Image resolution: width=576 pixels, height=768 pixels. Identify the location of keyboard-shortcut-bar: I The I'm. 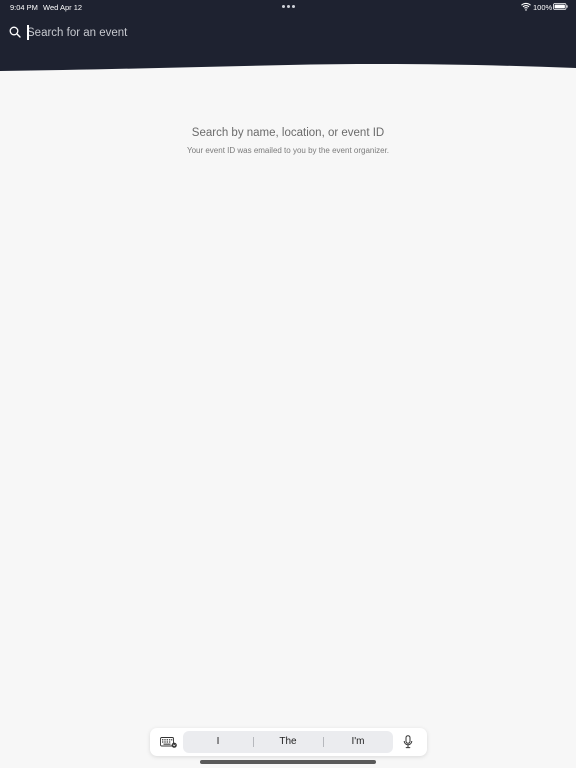
(288, 742).